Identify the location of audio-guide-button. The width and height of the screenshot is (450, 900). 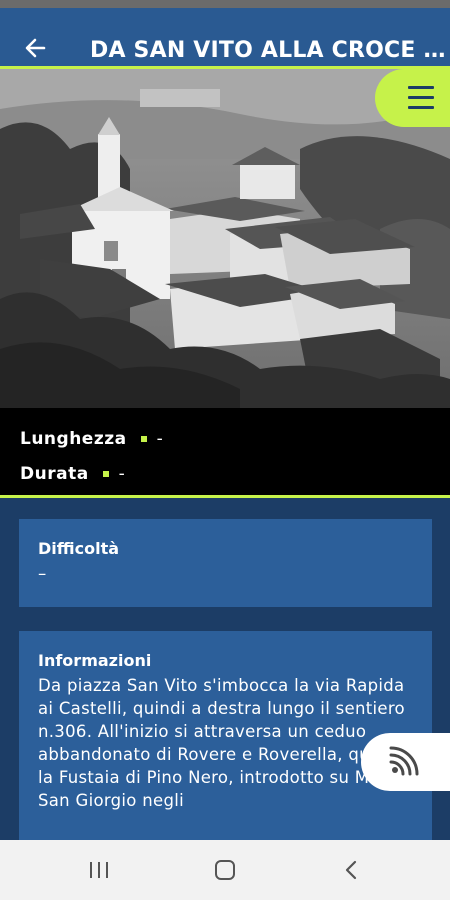
(405, 762).